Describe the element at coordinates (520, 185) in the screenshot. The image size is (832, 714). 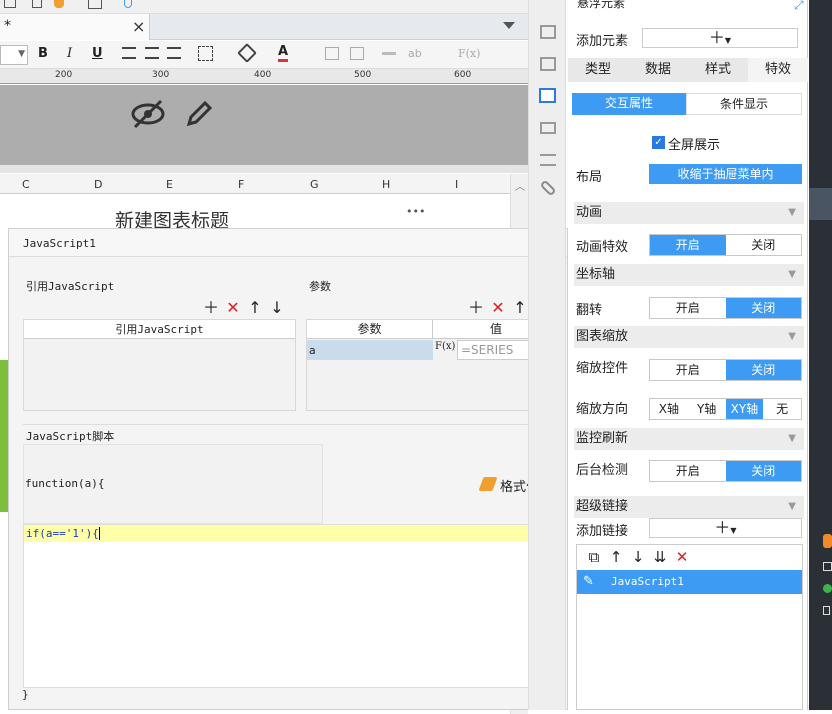
I see `scroll-up-icon: ︿` at that location.